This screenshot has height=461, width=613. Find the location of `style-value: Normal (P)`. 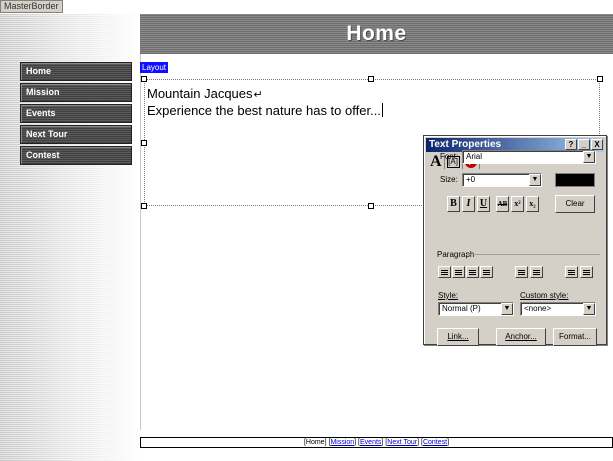

style-value: Normal (P) is located at coordinates (461, 308).